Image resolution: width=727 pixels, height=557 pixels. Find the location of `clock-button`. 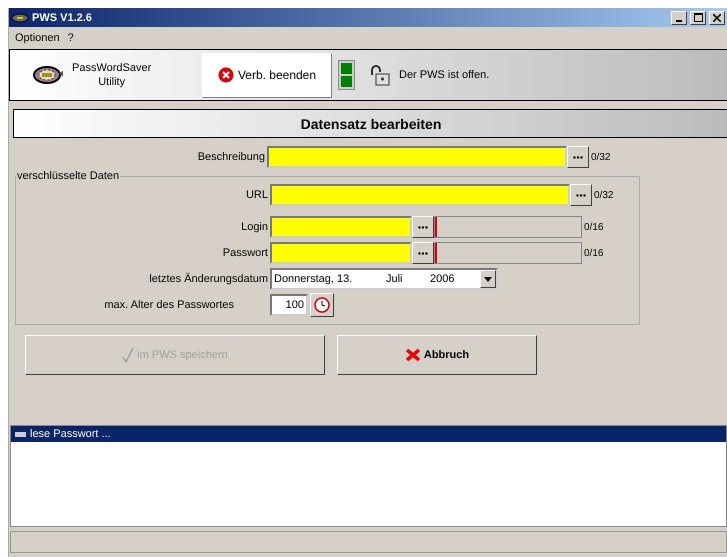

clock-button is located at coordinates (322, 305).